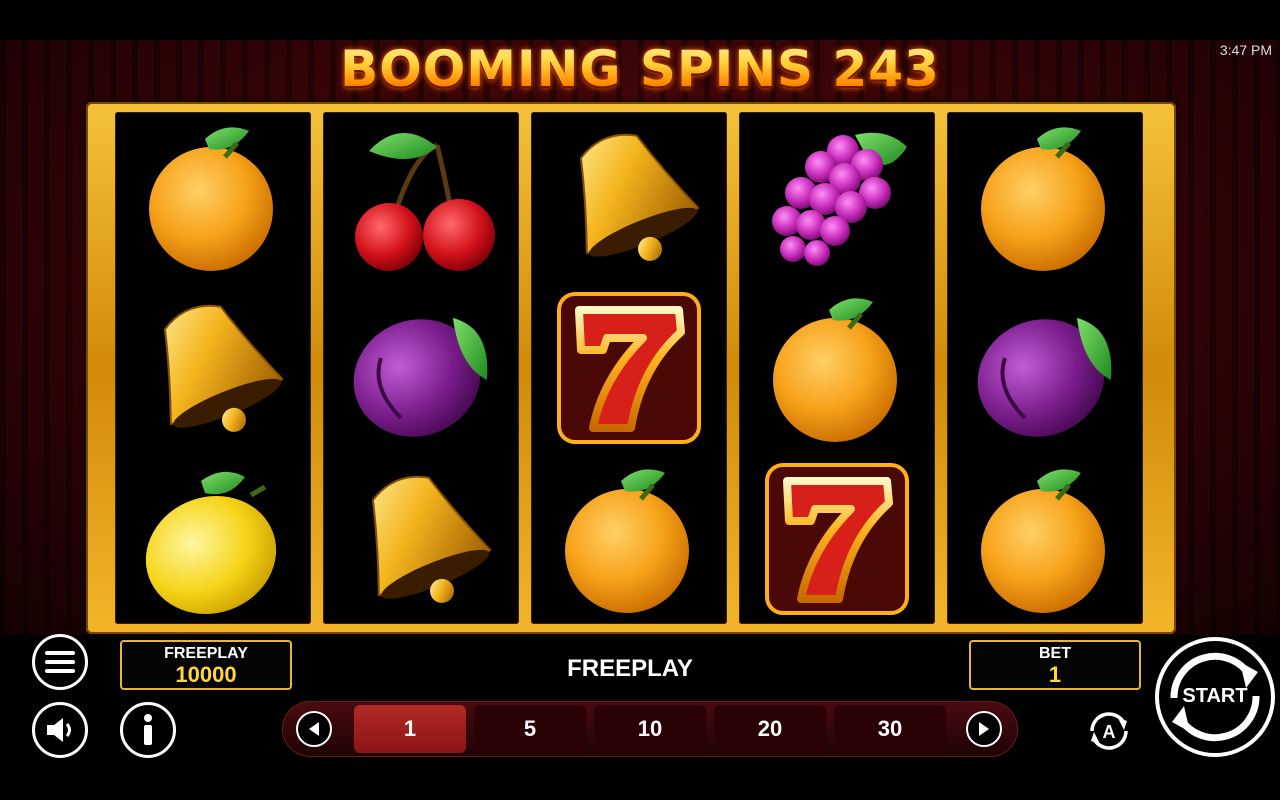 The width and height of the screenshot is (1280, 800). I want to click on autoplay-icon: A, so click(1109, 731).